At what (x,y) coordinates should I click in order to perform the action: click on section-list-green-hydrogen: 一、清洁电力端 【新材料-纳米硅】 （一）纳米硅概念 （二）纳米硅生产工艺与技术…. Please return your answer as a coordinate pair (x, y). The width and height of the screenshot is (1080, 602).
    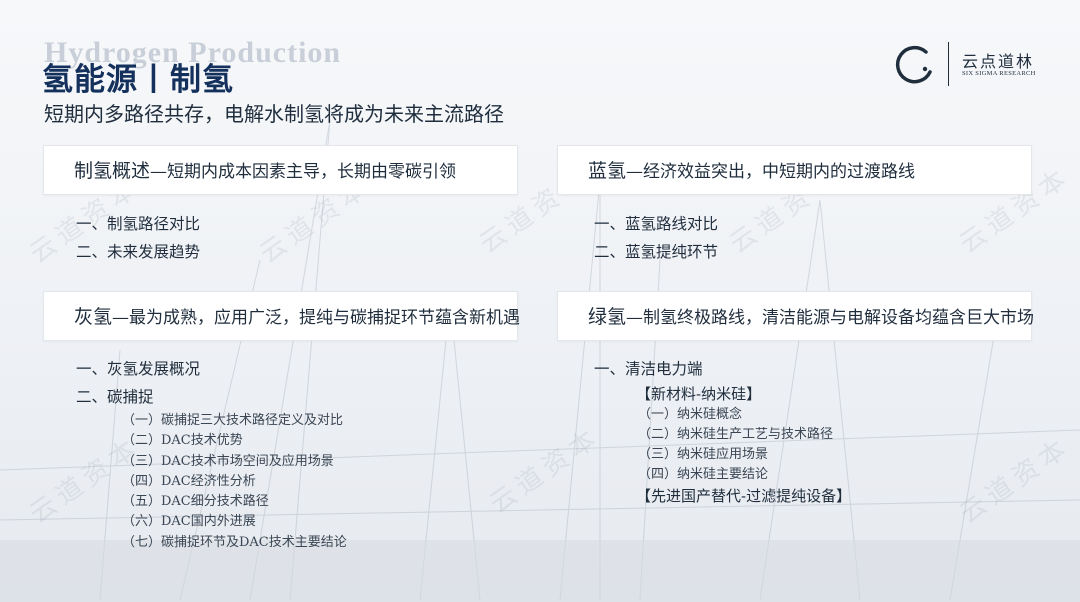
    Looking at the image, I should click on (722, 431).